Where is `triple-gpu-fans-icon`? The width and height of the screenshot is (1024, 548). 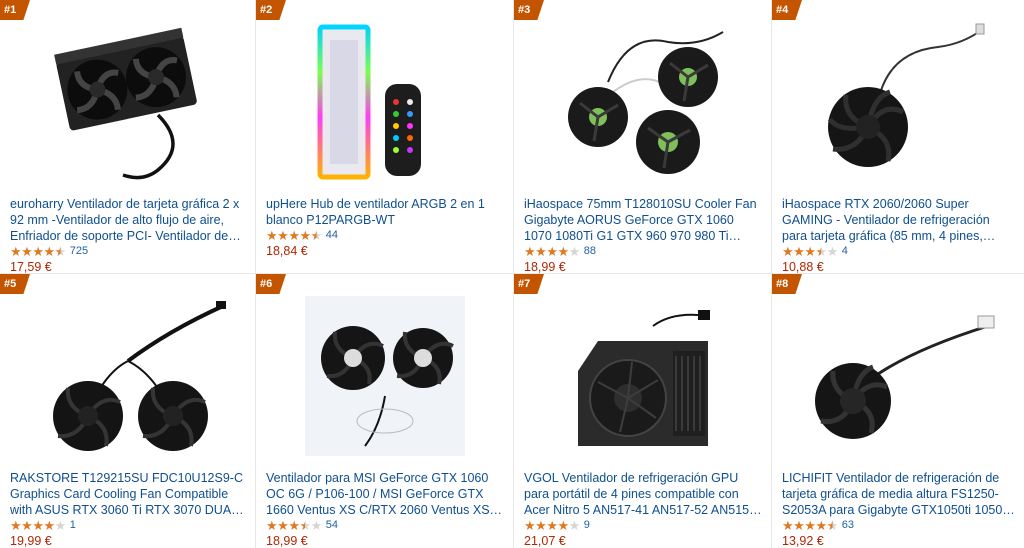
triple-gpu-fans-icon is located at coordinates (645, 102).